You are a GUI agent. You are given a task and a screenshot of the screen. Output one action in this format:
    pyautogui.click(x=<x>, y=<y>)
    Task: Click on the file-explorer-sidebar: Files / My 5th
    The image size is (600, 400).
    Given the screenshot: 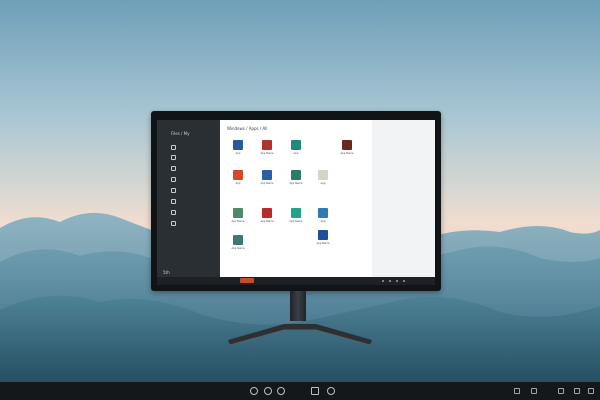 What is the action you would take?
    pyautogui.click(x=188, y=198)
    